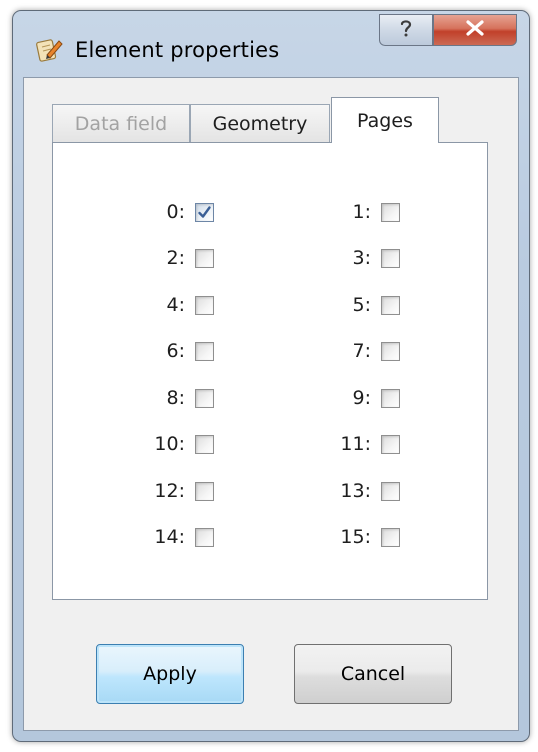  I want to click on page-0-label: 0:, so click(176, 212).